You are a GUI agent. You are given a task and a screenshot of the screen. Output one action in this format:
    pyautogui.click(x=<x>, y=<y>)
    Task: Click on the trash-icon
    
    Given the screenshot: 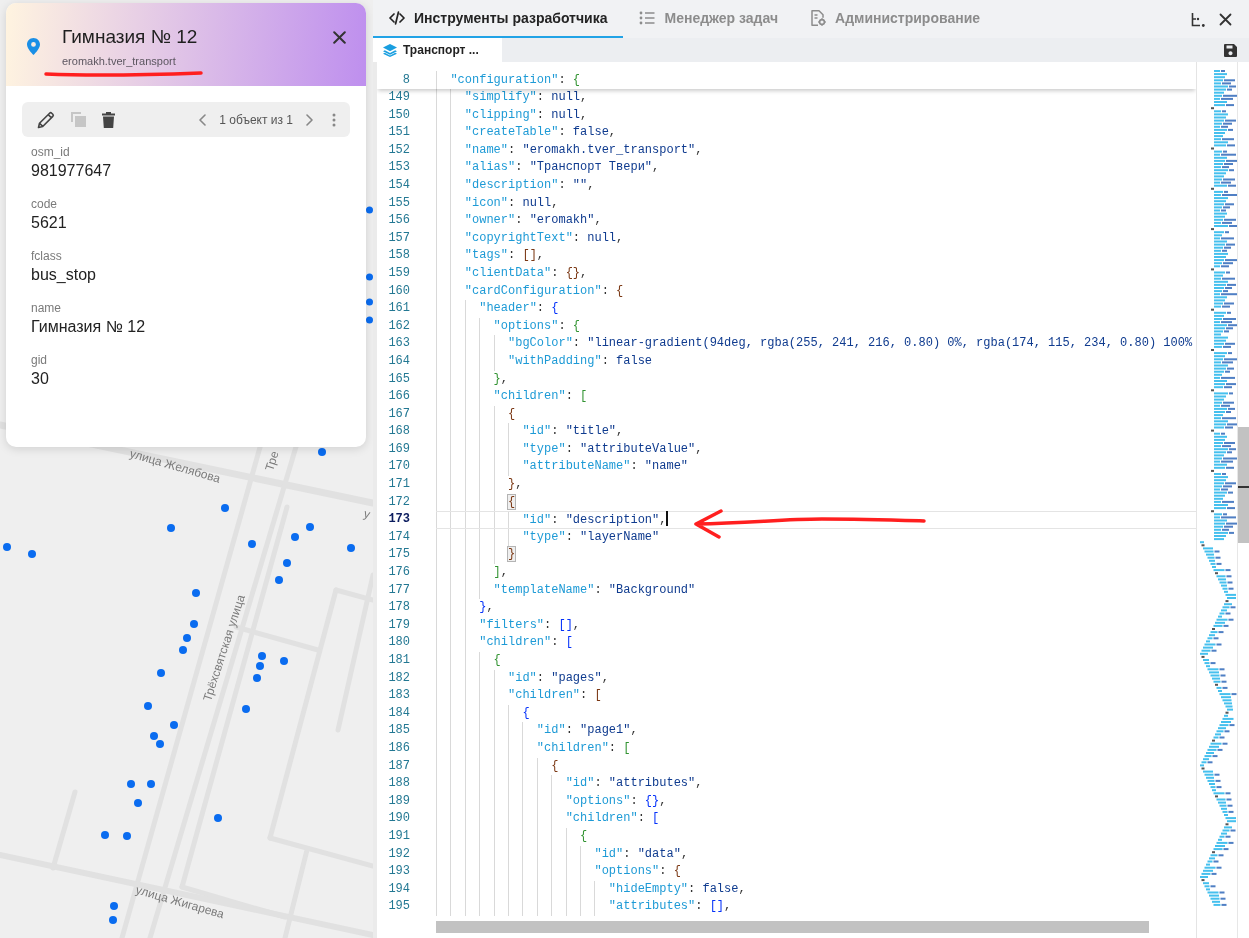 What is the action you would take?
    pyautogui.click(x=108, y=119)
    